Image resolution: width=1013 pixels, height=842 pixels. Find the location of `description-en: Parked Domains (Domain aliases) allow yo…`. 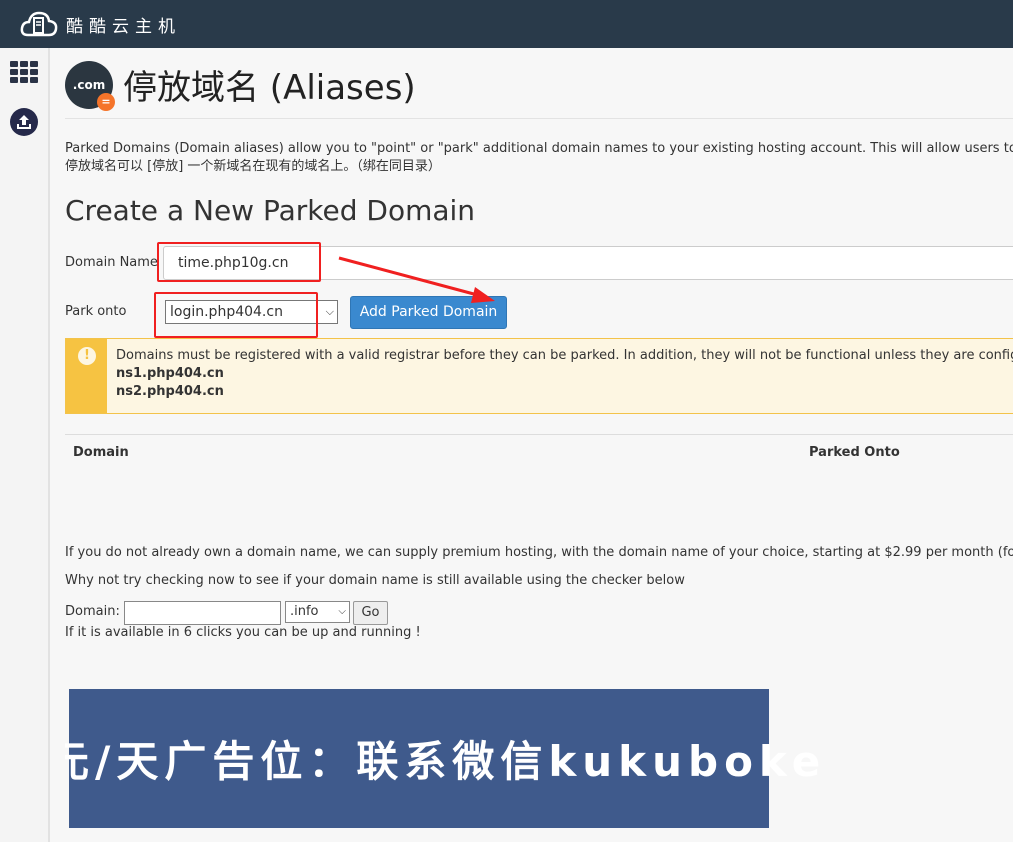

description-en: Parked Domains (Domain aliases) allow yo… is located at coordinates (539, 148).